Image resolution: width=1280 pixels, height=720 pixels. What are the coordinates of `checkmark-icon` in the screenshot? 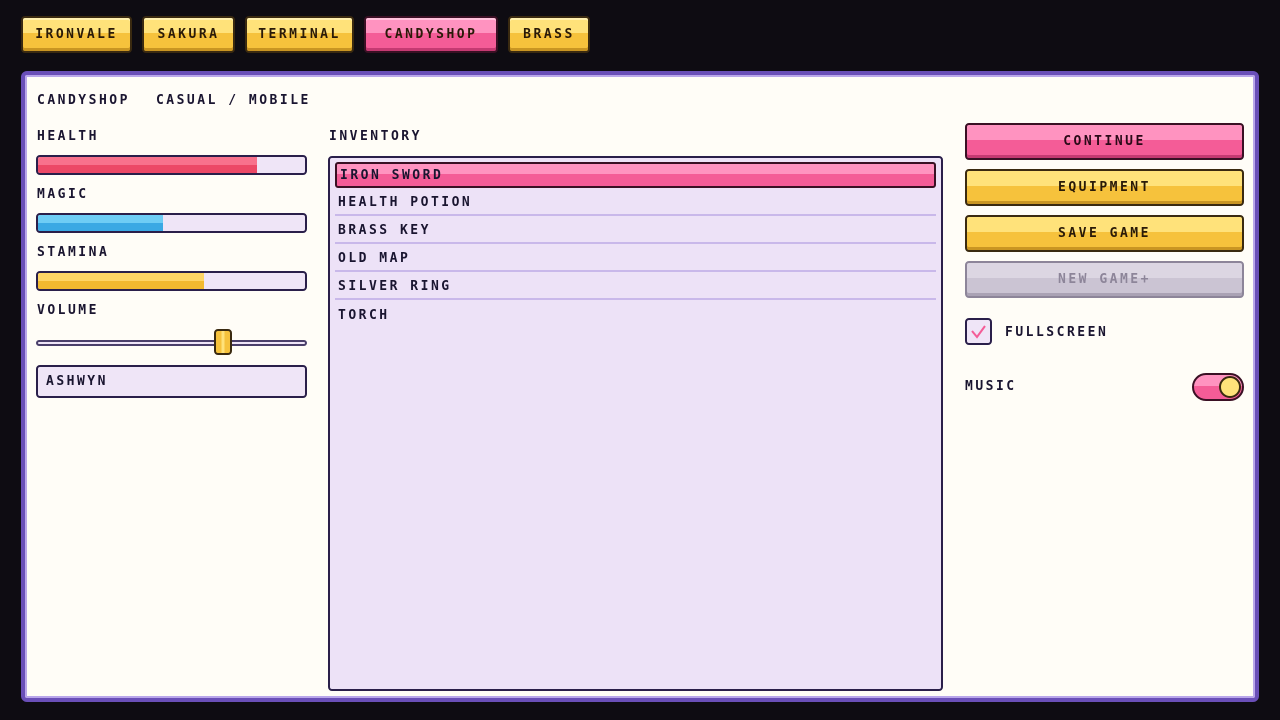 It's located at (978, 332).